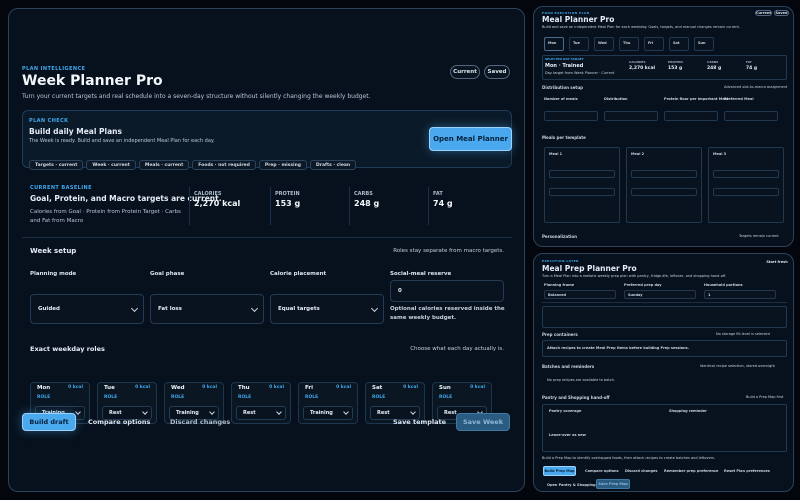 This screenshot has width=800, height=500. I want to click on page-title: Week Planner Pro, so click(92, 81).